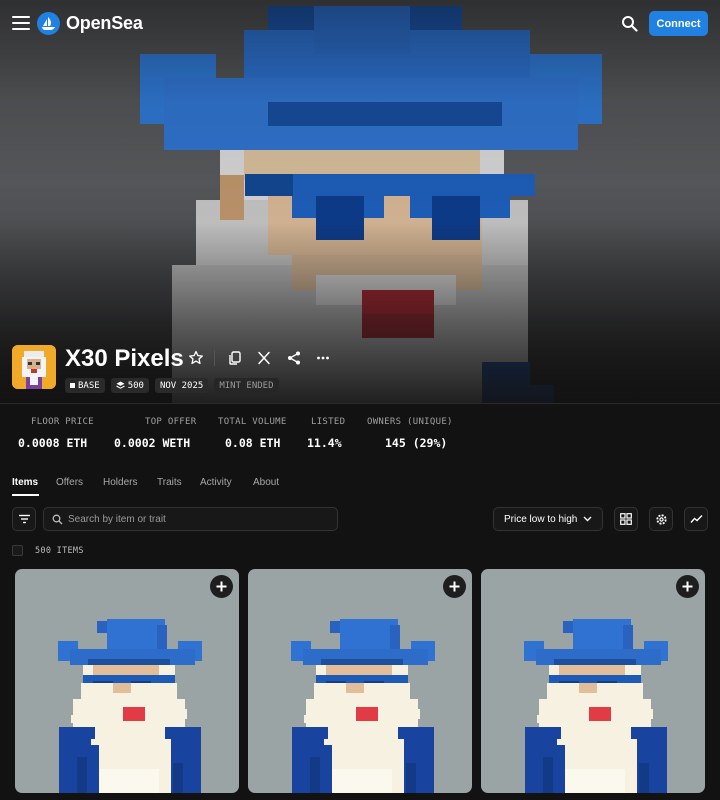  I want to click on sort-dropdown: Price low to high, so click(548, 519).